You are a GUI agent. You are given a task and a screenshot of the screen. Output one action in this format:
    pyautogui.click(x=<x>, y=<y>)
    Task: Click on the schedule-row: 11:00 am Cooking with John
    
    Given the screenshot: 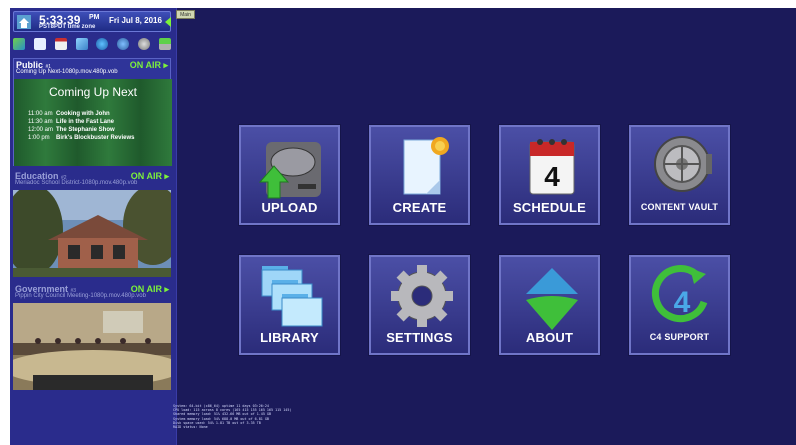 What is the action you would take?
    pyautogui.click(x=69, y=114)
    